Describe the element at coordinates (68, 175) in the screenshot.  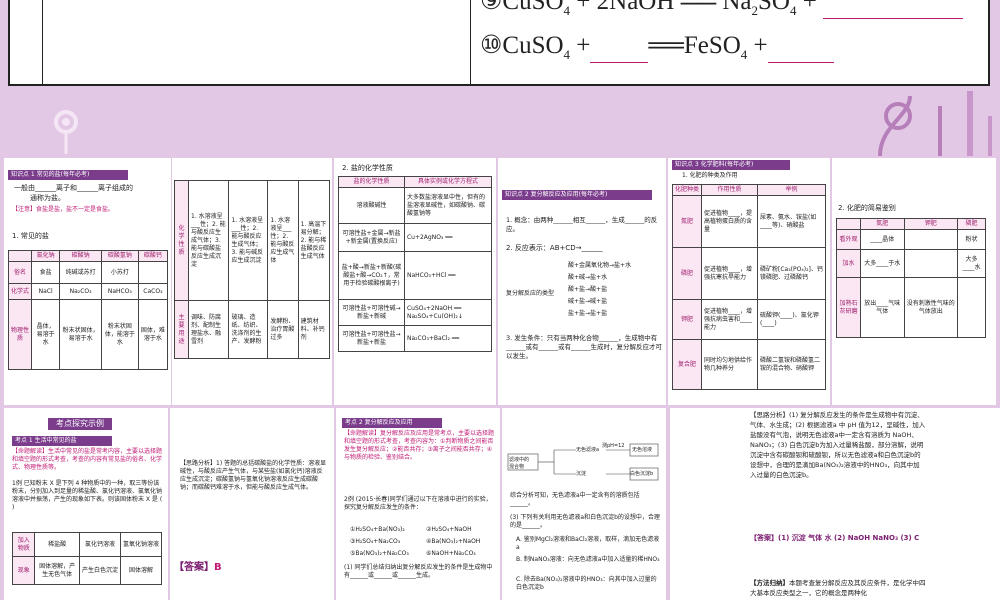
I see `section-title: 知识点 1 常见的盐(每年必考)` at that location.